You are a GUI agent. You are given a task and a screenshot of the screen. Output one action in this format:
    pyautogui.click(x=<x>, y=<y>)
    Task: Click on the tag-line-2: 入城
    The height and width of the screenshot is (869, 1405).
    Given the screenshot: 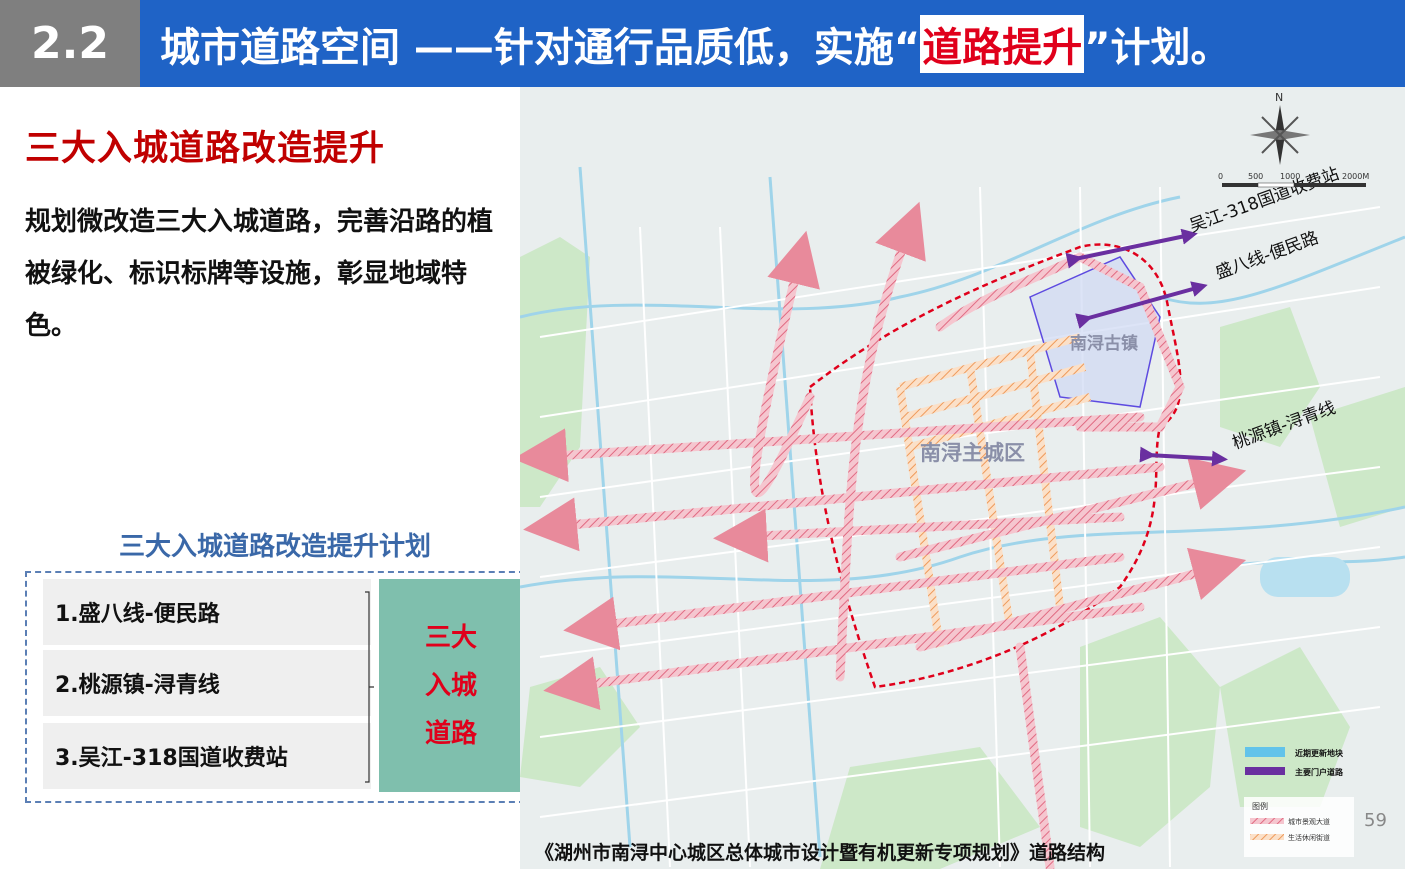 What is the action you would take?
    pyautogui.click(x=450, y=685)
    